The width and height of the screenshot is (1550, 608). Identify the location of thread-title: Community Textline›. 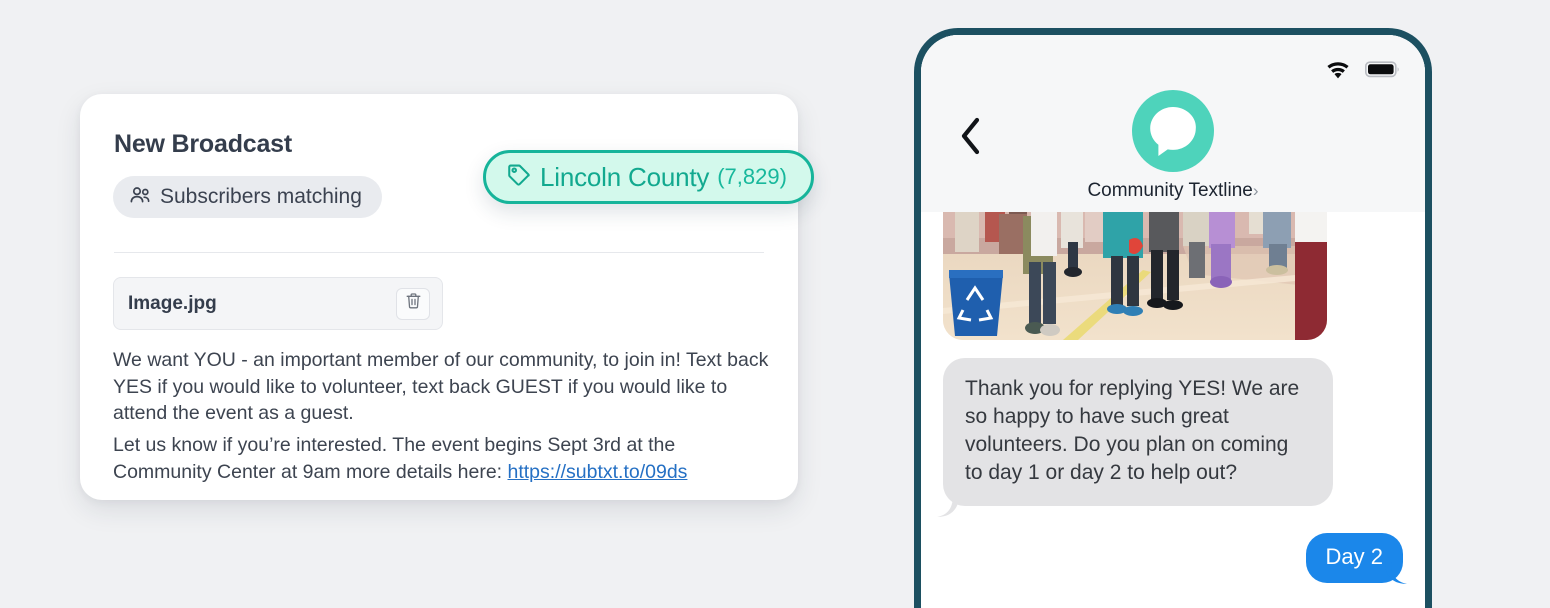
(1173, 191).